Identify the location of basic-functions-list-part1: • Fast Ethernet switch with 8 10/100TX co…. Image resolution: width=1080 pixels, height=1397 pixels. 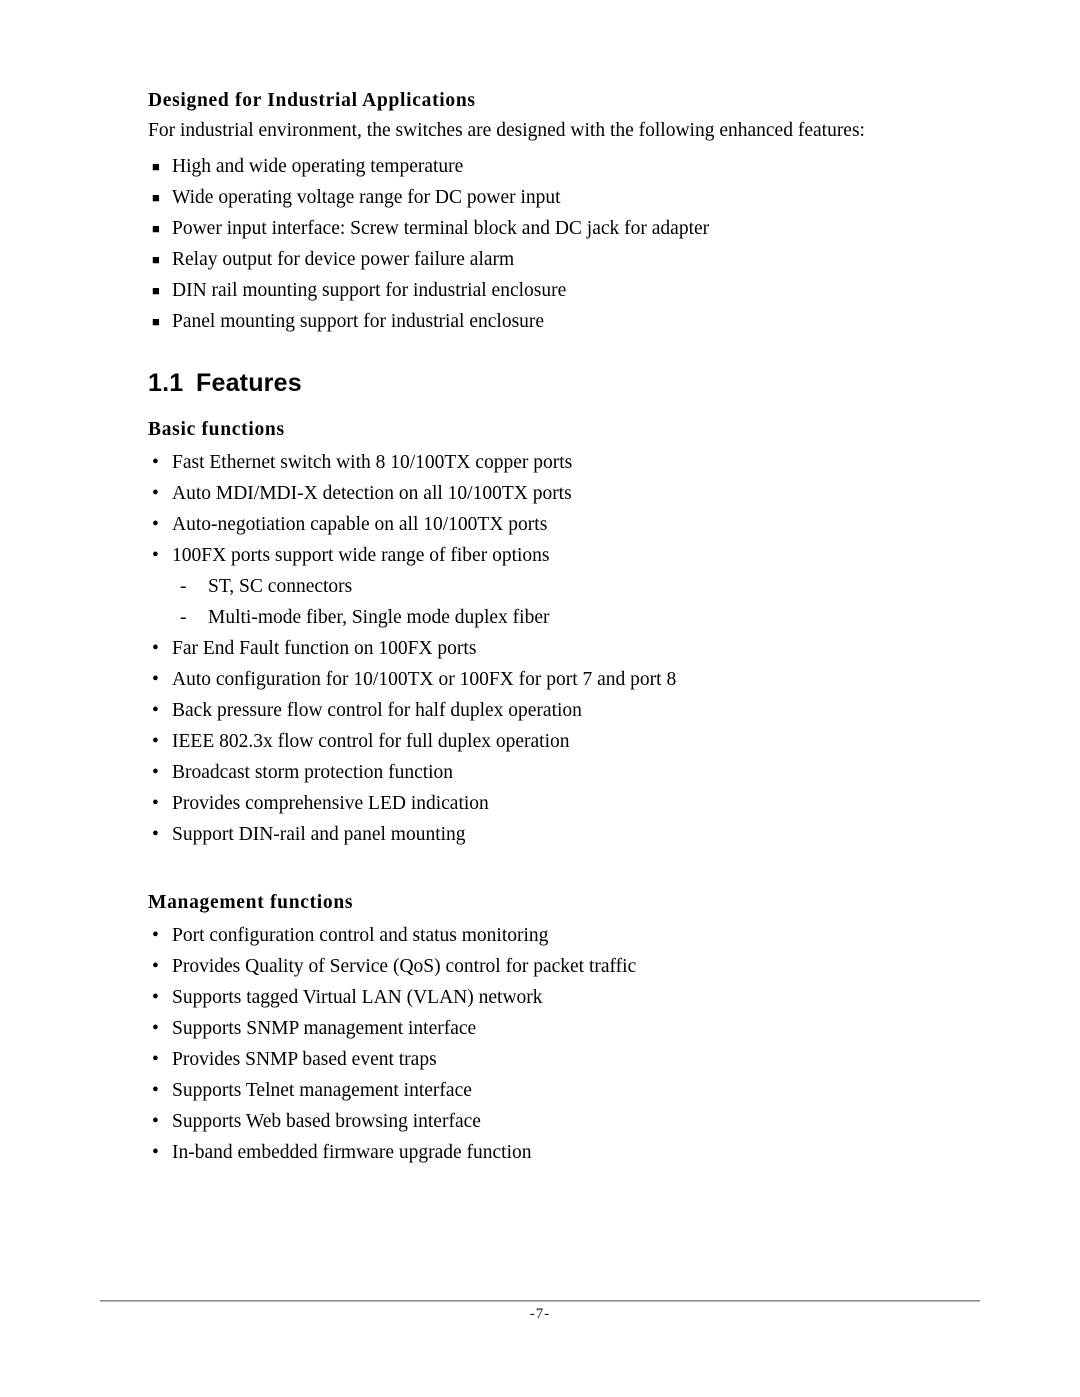
(528, 509).